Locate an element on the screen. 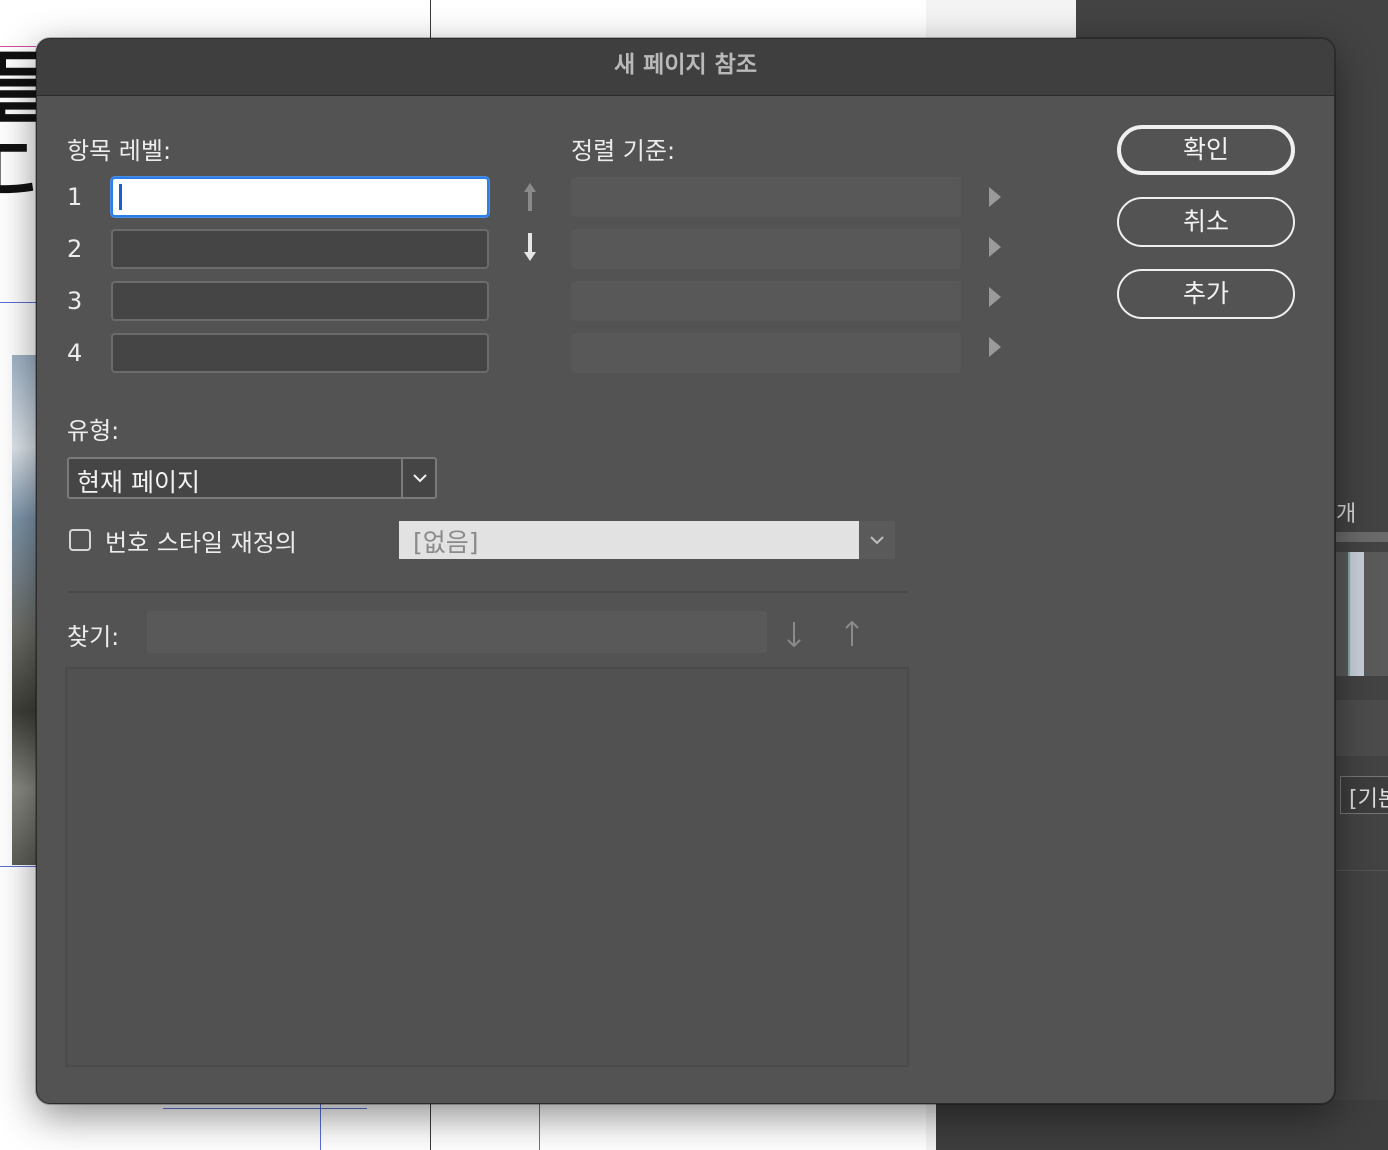 This screenshot has height=1150, width=1388. type-label: 유형: is located at coordinates (93, 431).